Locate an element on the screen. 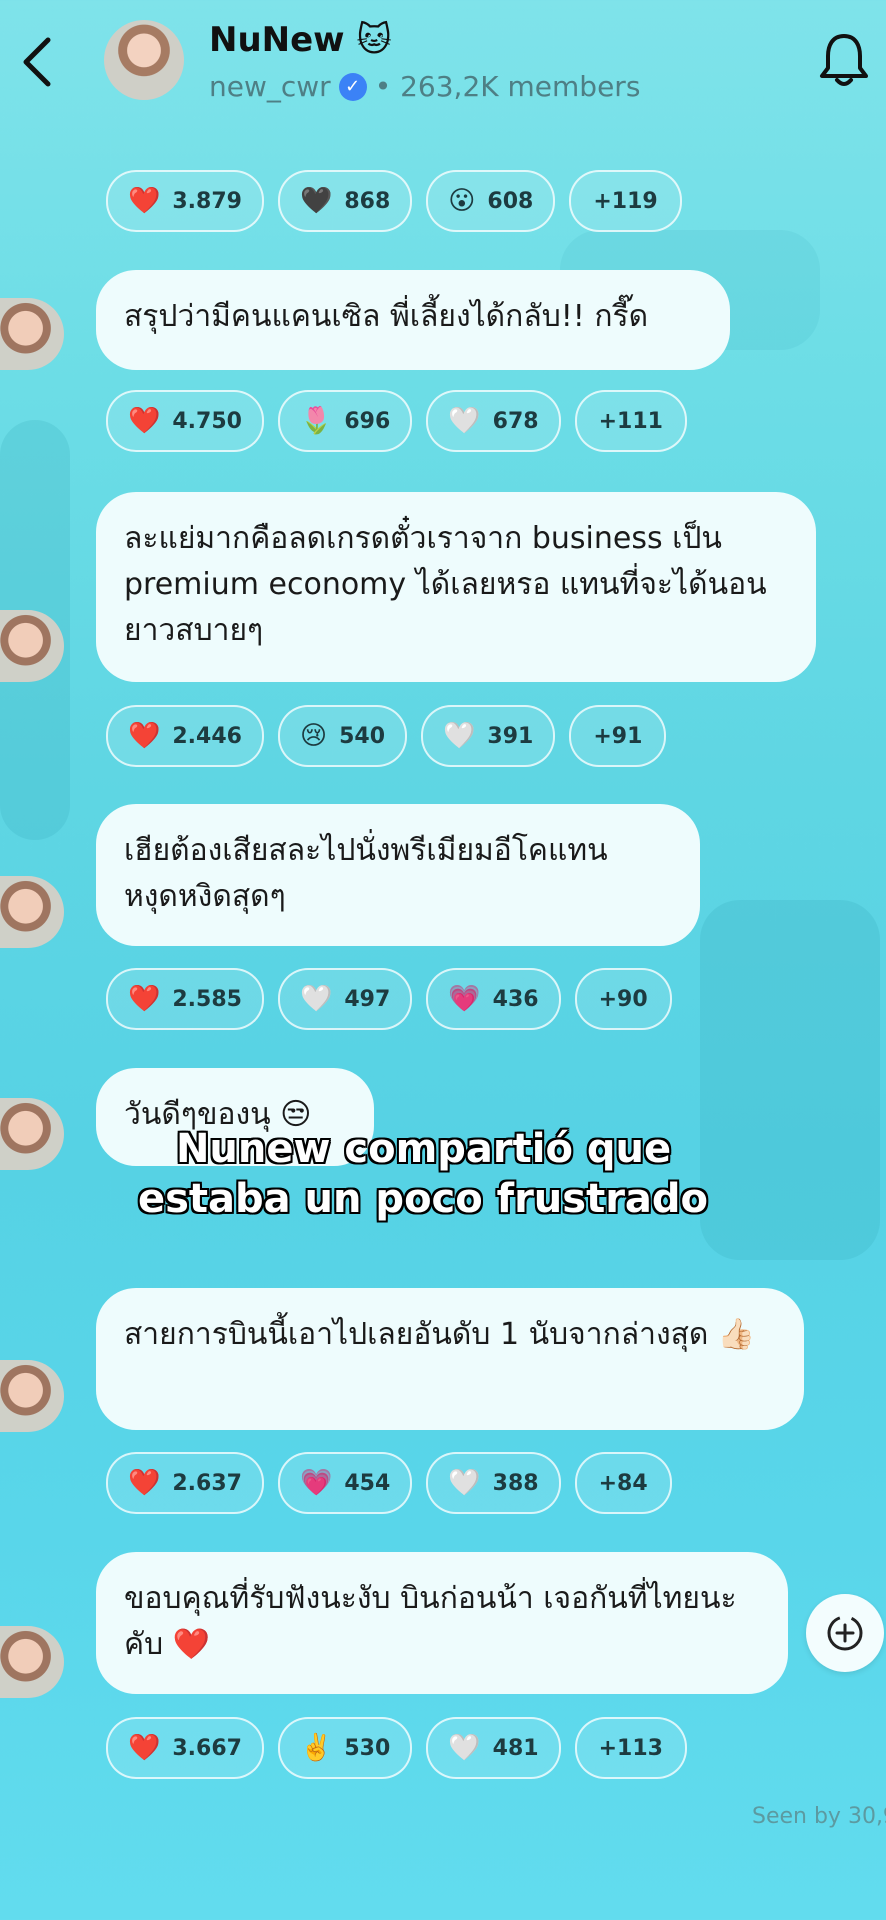  chevron-left-icon is located at coordinates (46, 64).